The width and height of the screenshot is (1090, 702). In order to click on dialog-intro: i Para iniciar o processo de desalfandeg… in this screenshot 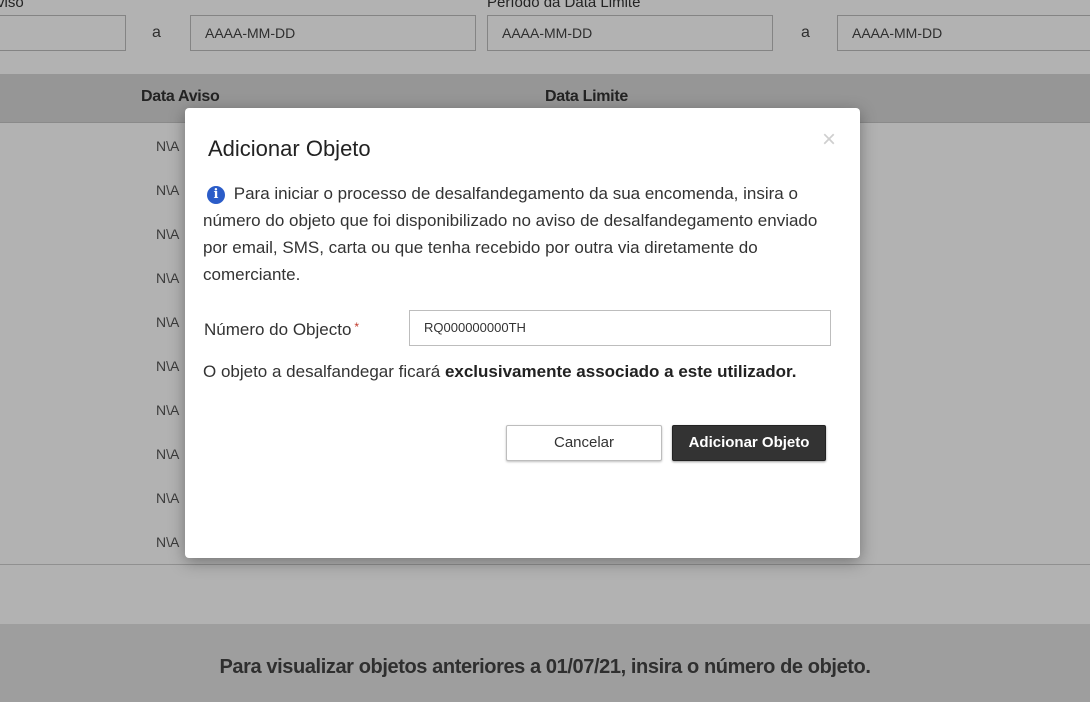, I will do `click(521, 234)`.